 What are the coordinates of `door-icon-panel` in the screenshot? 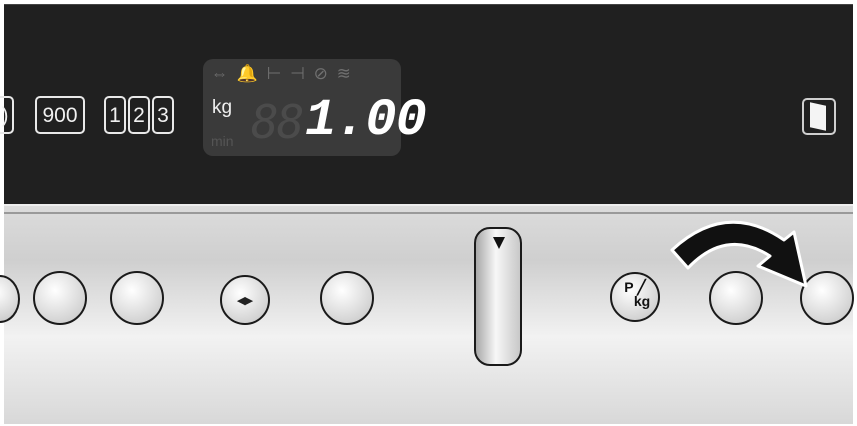 It's located at (818, 116).